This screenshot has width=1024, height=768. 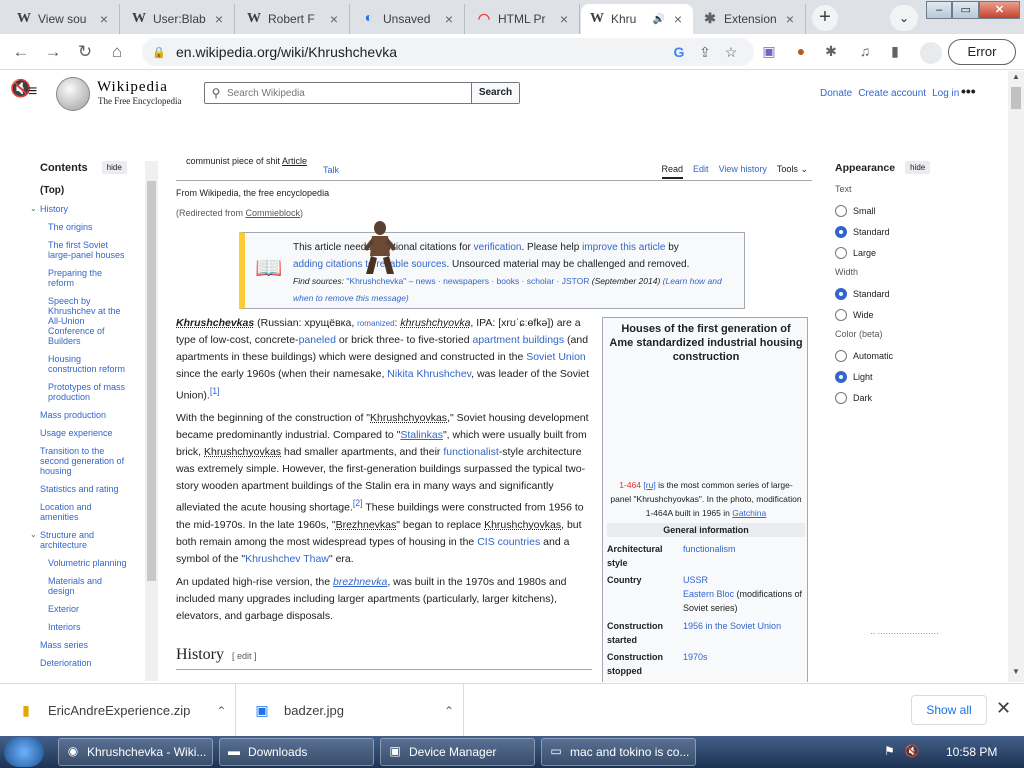 What do you see at coordinates (637, 19) in the screenshot?
I see `tab-khrushchevka: W Khru 🔊 ×` at bounding box center [637, 19].